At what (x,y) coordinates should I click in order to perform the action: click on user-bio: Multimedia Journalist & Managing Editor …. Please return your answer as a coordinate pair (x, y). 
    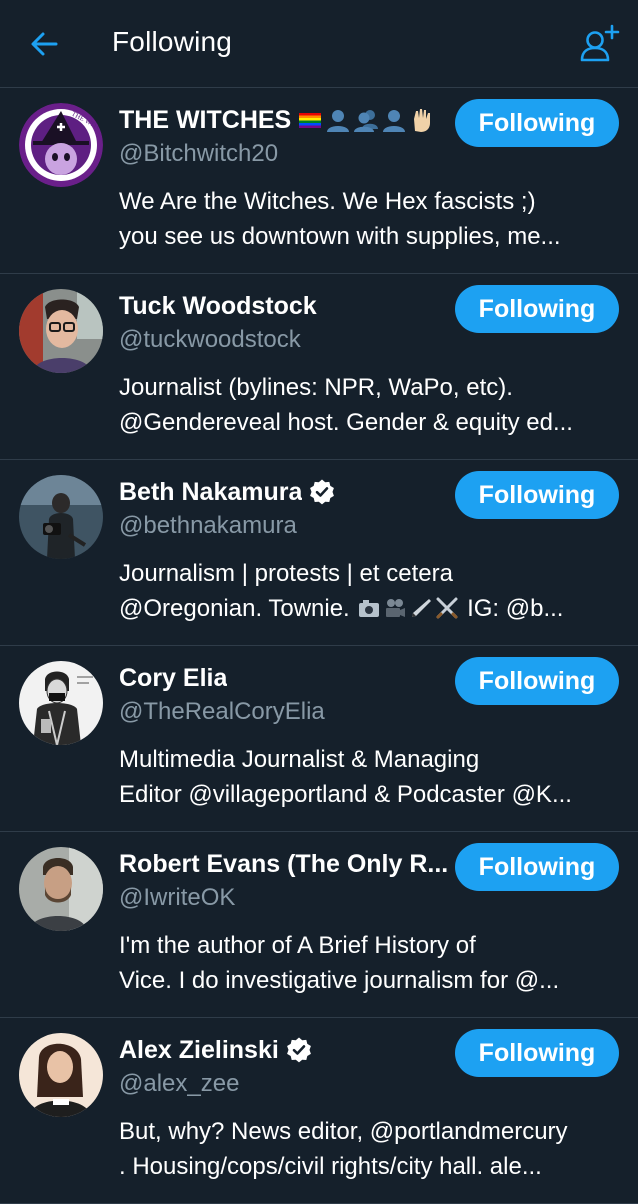
    Looking at the image, I should click on (371, 777).